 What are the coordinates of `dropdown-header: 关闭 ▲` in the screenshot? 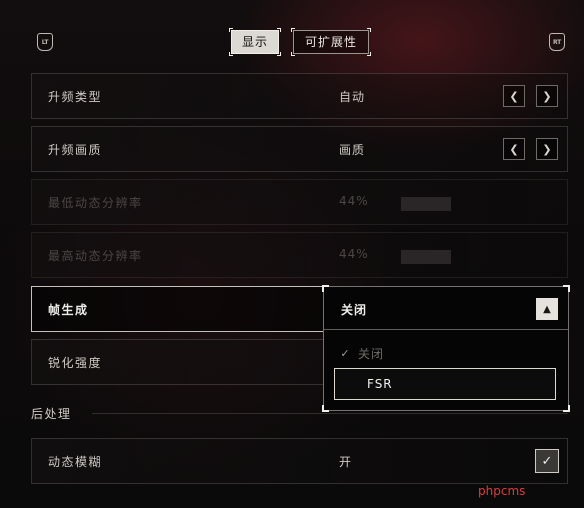 It's located at (446, 308).